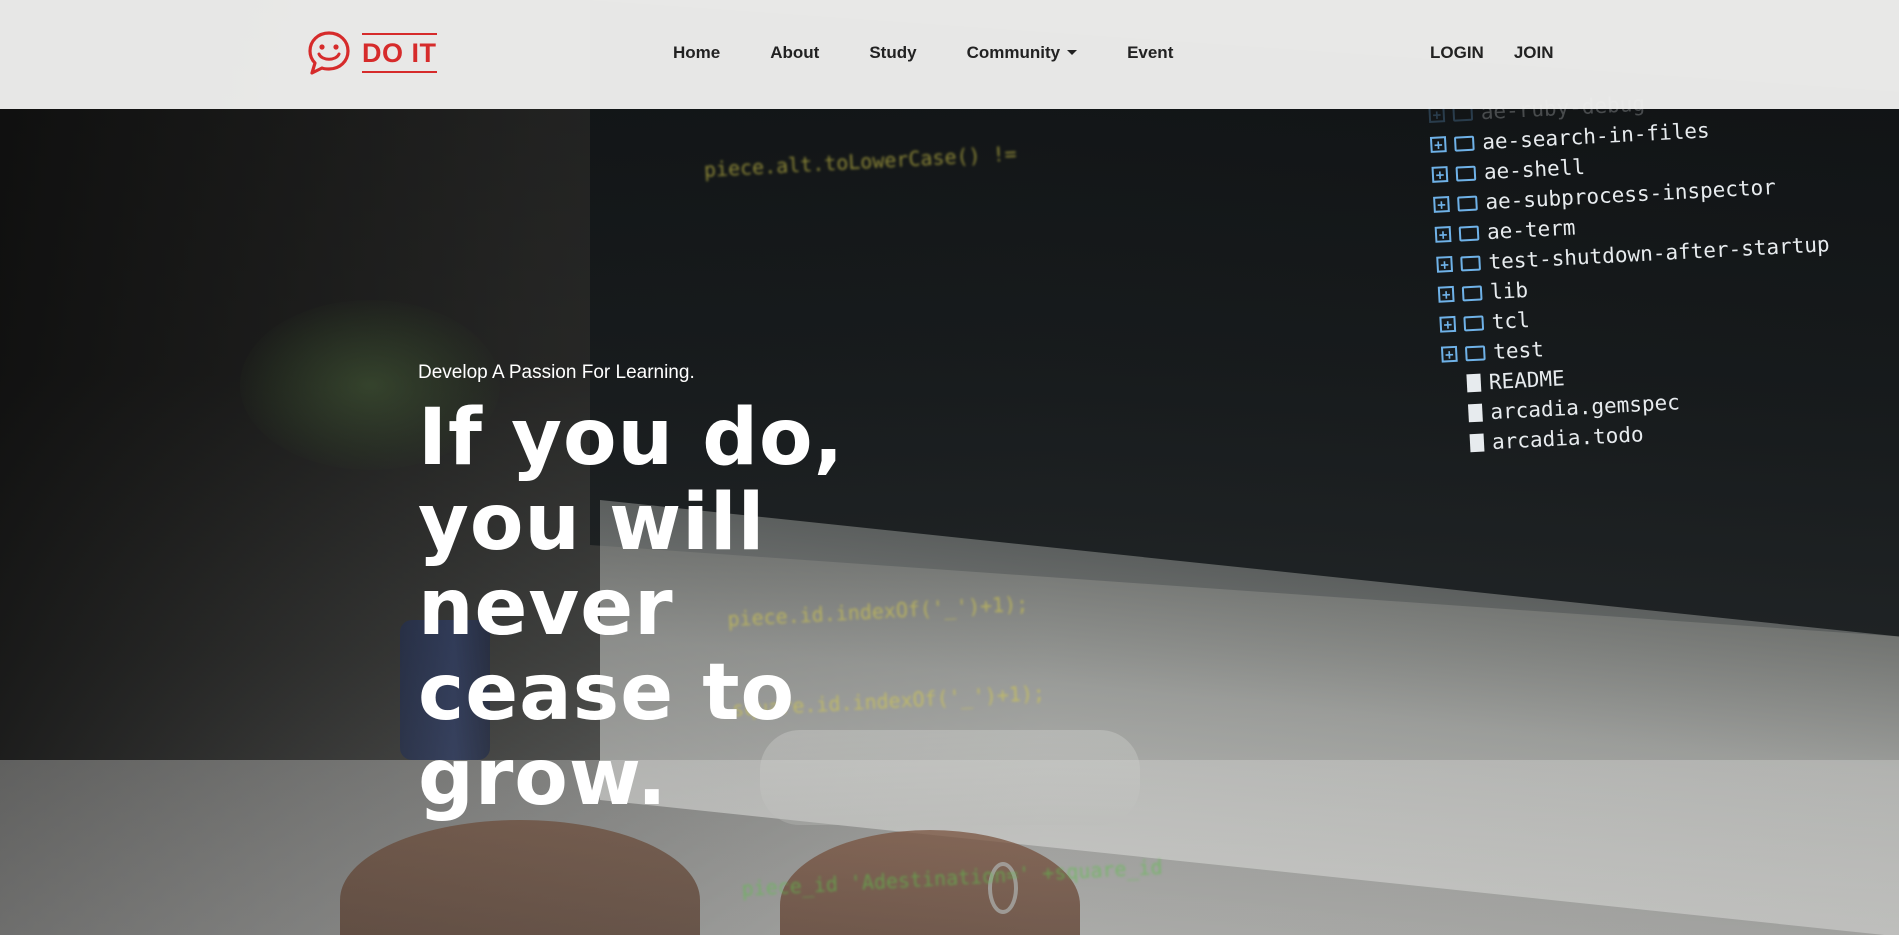  What do you see at coordinates (892, 53) in the screenshot?
I see `nav-item-study: Study` at bounding box center [892, 53].